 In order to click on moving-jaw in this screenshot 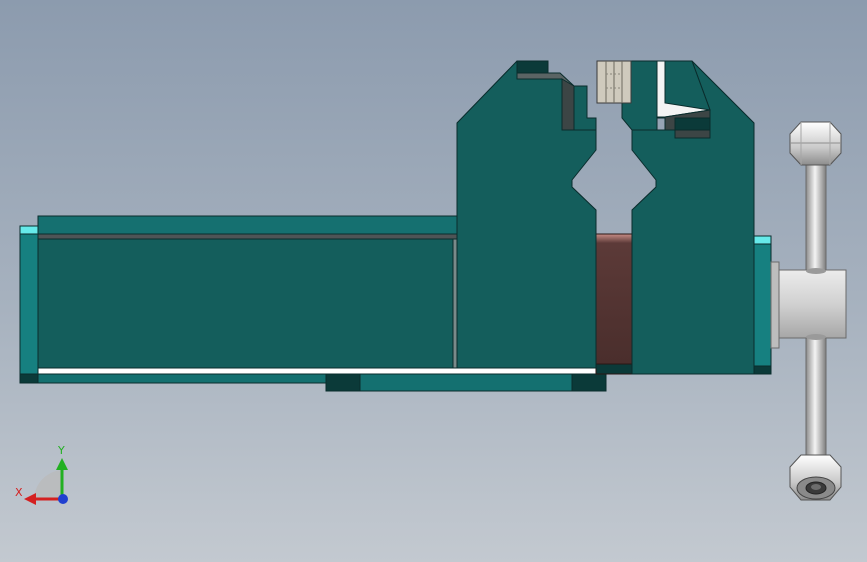, I will do `click(688, 217)`.